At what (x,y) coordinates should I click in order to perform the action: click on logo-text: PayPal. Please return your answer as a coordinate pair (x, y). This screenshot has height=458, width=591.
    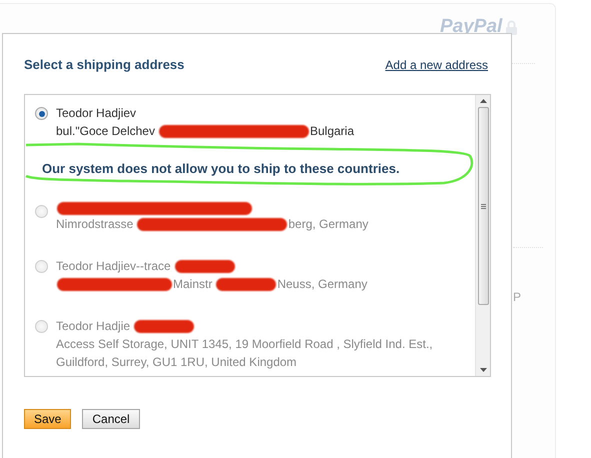
    Looking at the image, I should click on (471, 27).